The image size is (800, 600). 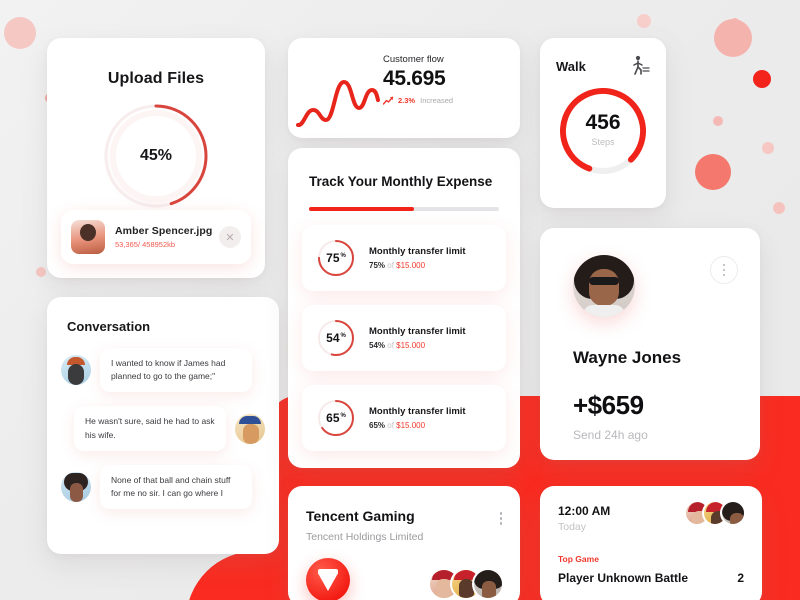 I want to click on walk-steps-value: 456, so click(x=603, y=122).